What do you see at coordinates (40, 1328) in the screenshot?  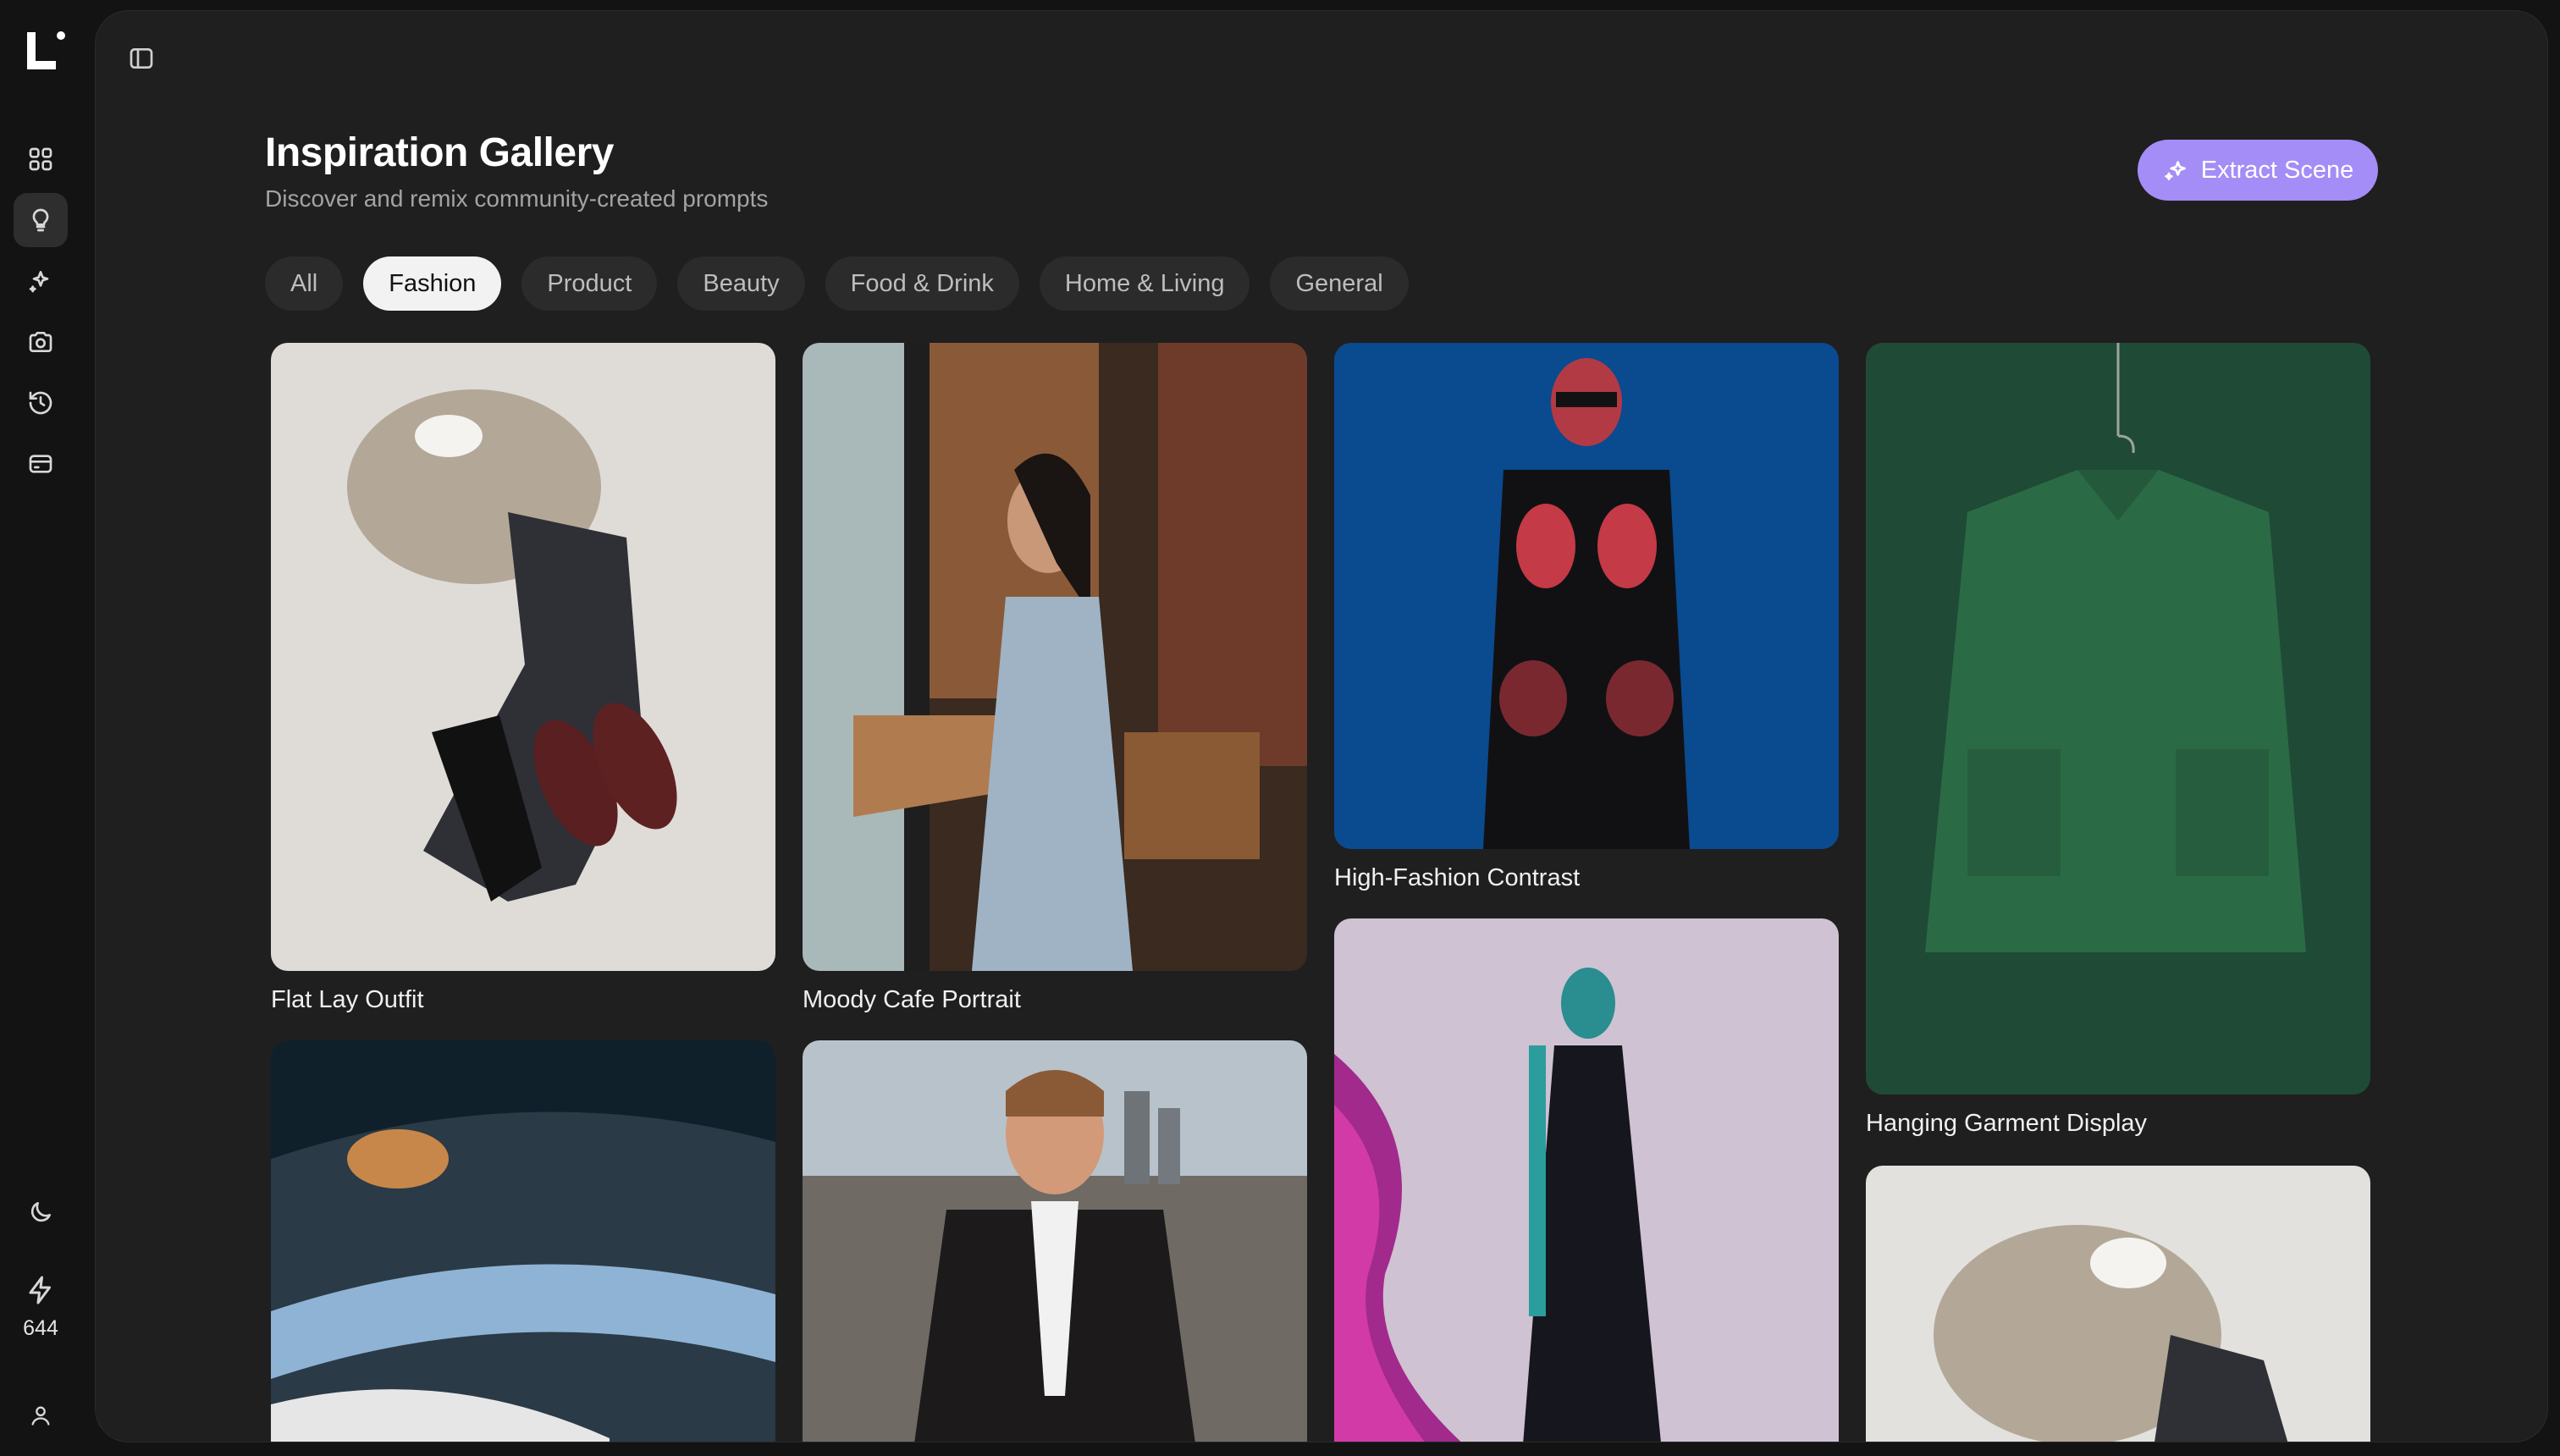 I see `credits-count: 644` at bounding box center [40, 1328].